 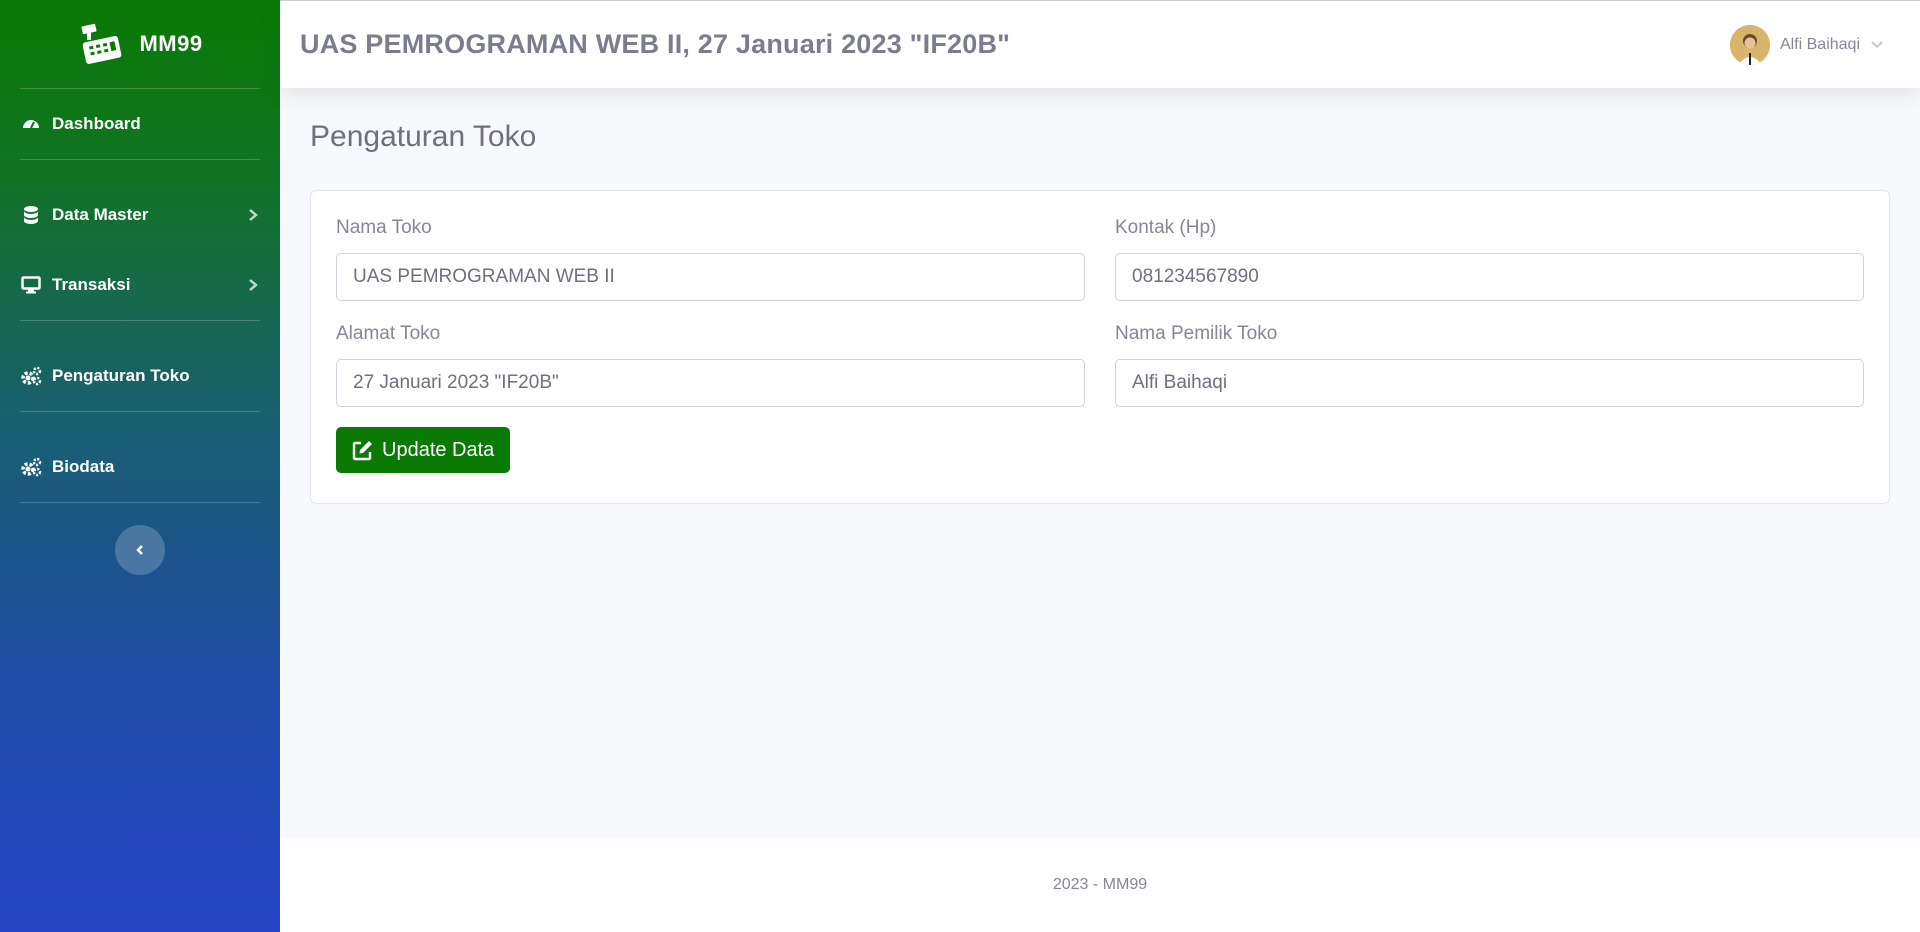 I want to click on sidebar-item-label: Biodata, so click(x=83, y=466).